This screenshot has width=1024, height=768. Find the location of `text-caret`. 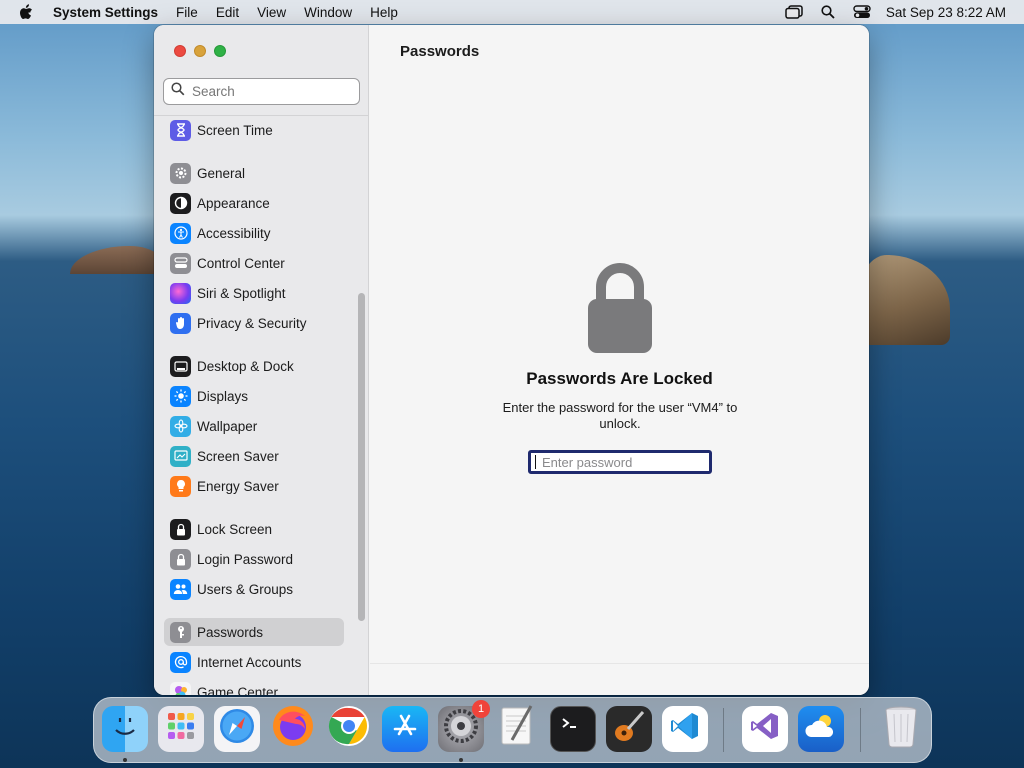

text-caret is located at coordinates (535, 462).